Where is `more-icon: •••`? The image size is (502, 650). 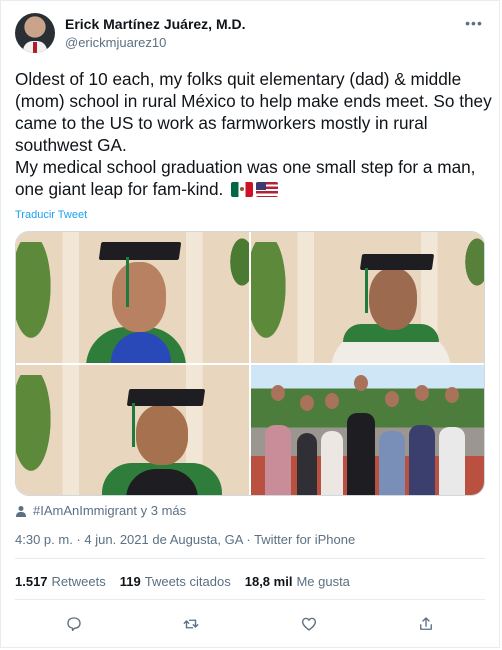
more-icon: ••• is located at coordinates (474, 25).